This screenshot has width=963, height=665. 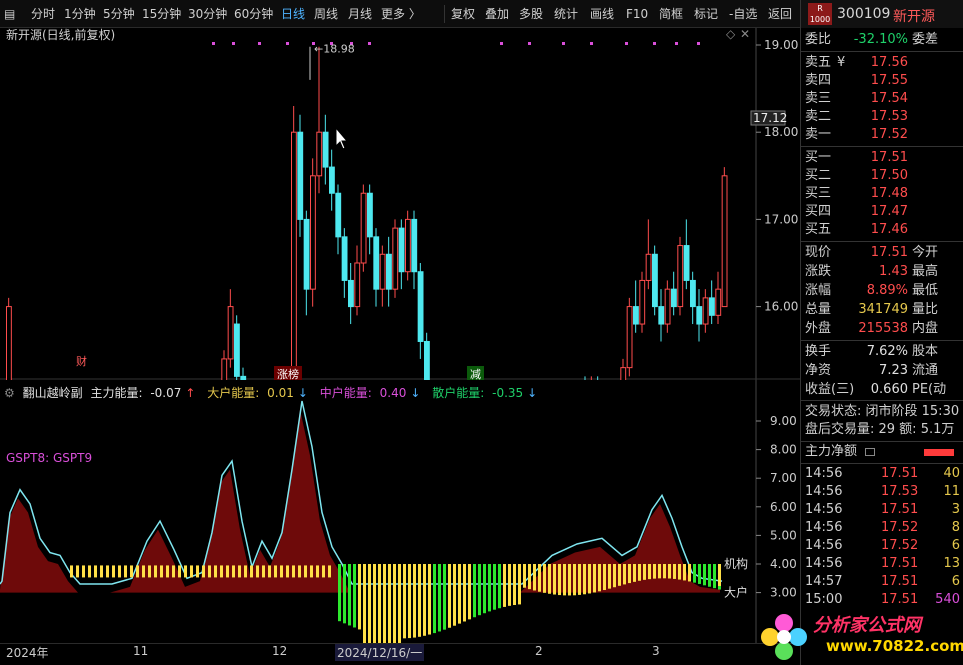 I want to click on period-tab-60min: 60分钟, so click(x=253, y=14).